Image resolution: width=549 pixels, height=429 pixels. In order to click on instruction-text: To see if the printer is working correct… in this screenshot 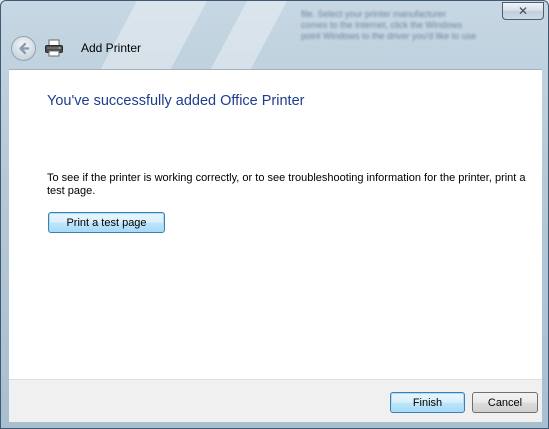, I will do `click(286, 184)`.